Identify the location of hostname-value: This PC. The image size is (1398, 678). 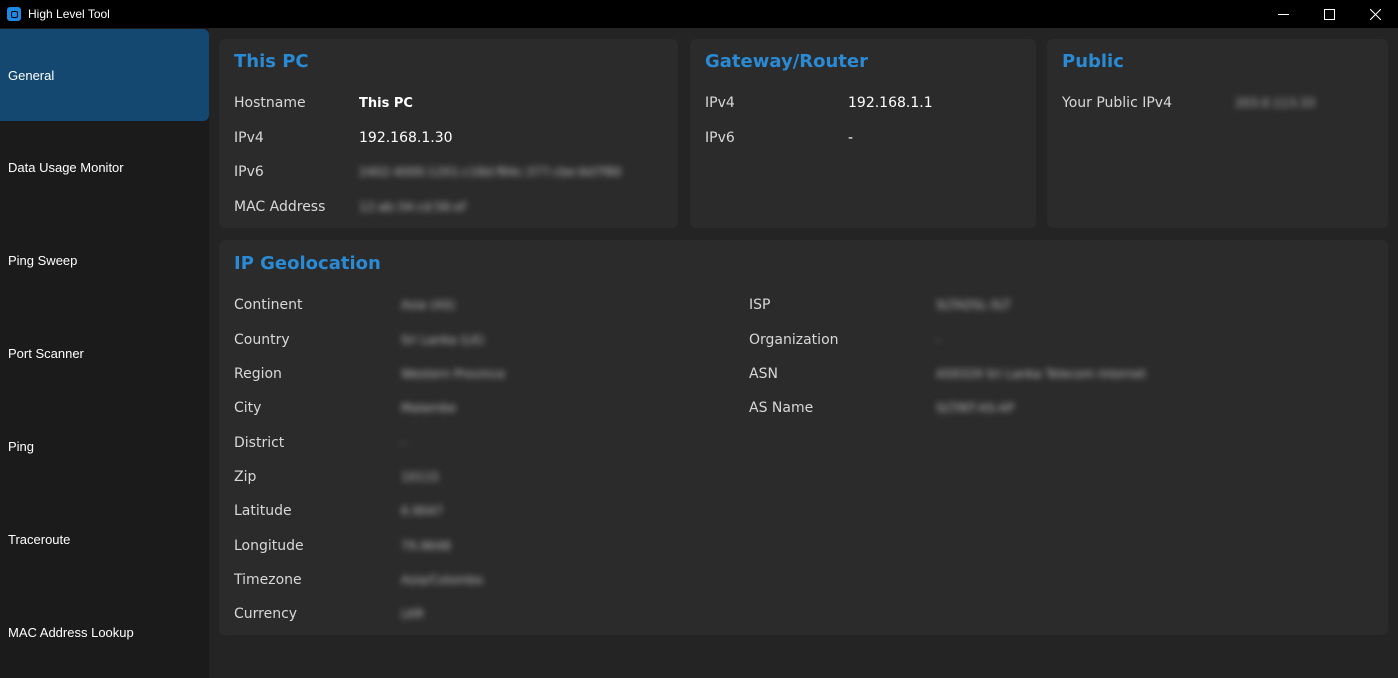
(386, 103).